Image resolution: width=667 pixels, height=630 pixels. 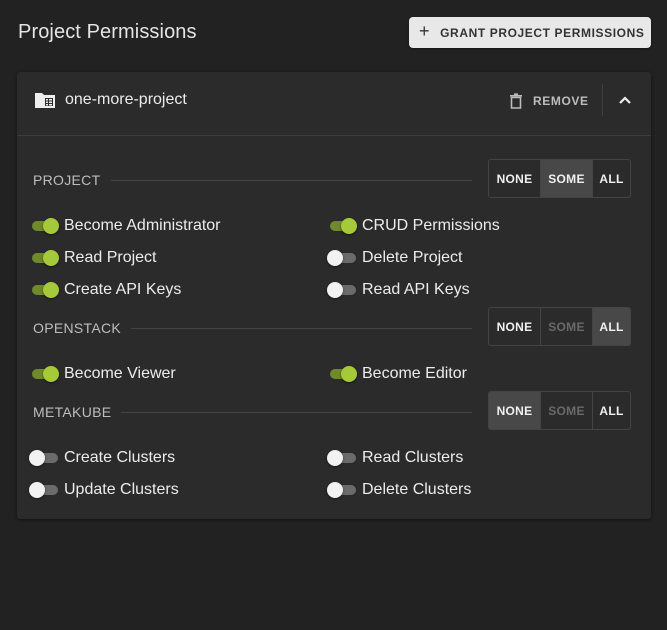 I want to click on permission-read-project: Read Project, so click(x=93, y=258).